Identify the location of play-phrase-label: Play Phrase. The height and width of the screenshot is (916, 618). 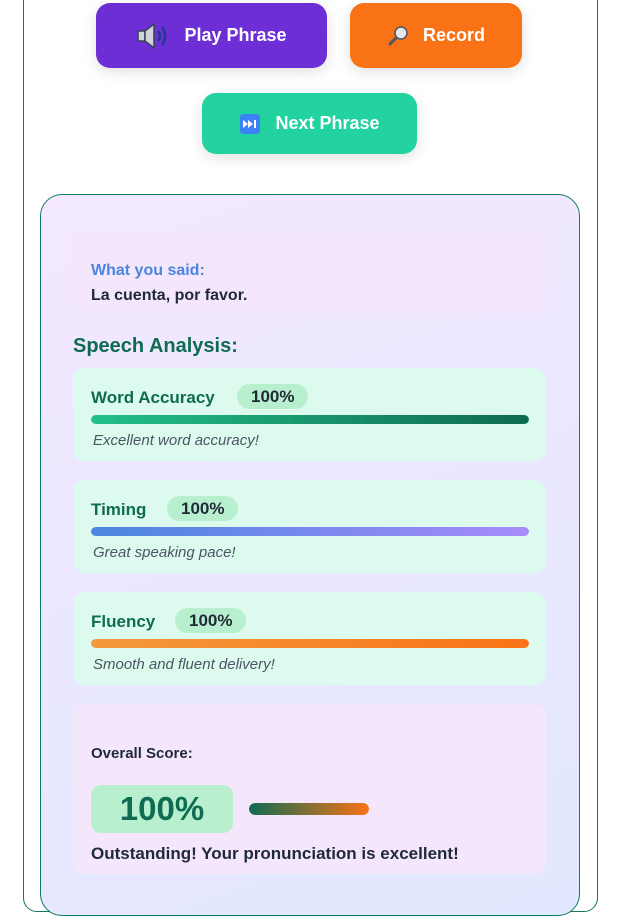
(235, 35).